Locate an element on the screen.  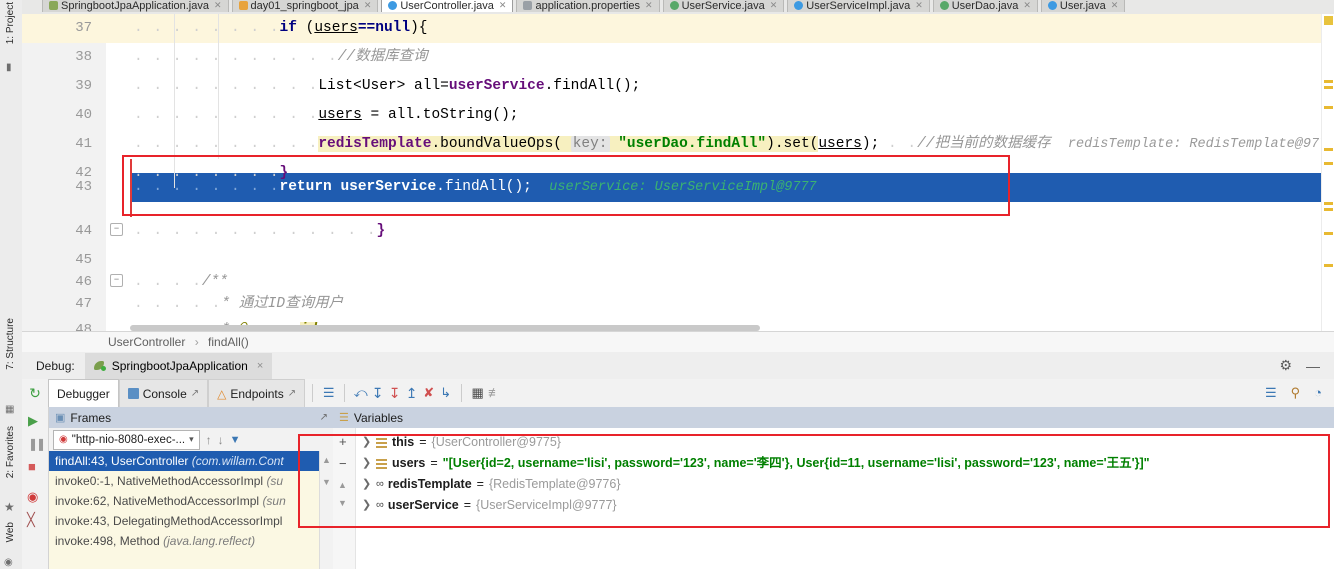
force-step-into-icon: ↧ is located at coordinates (394, 393).